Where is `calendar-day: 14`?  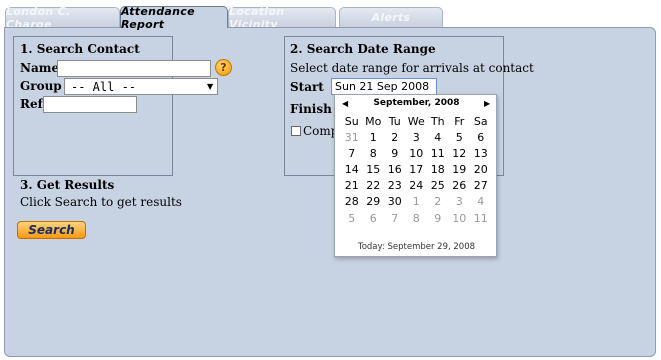 calendar-day: 14 is located at coordinates (352, 169).